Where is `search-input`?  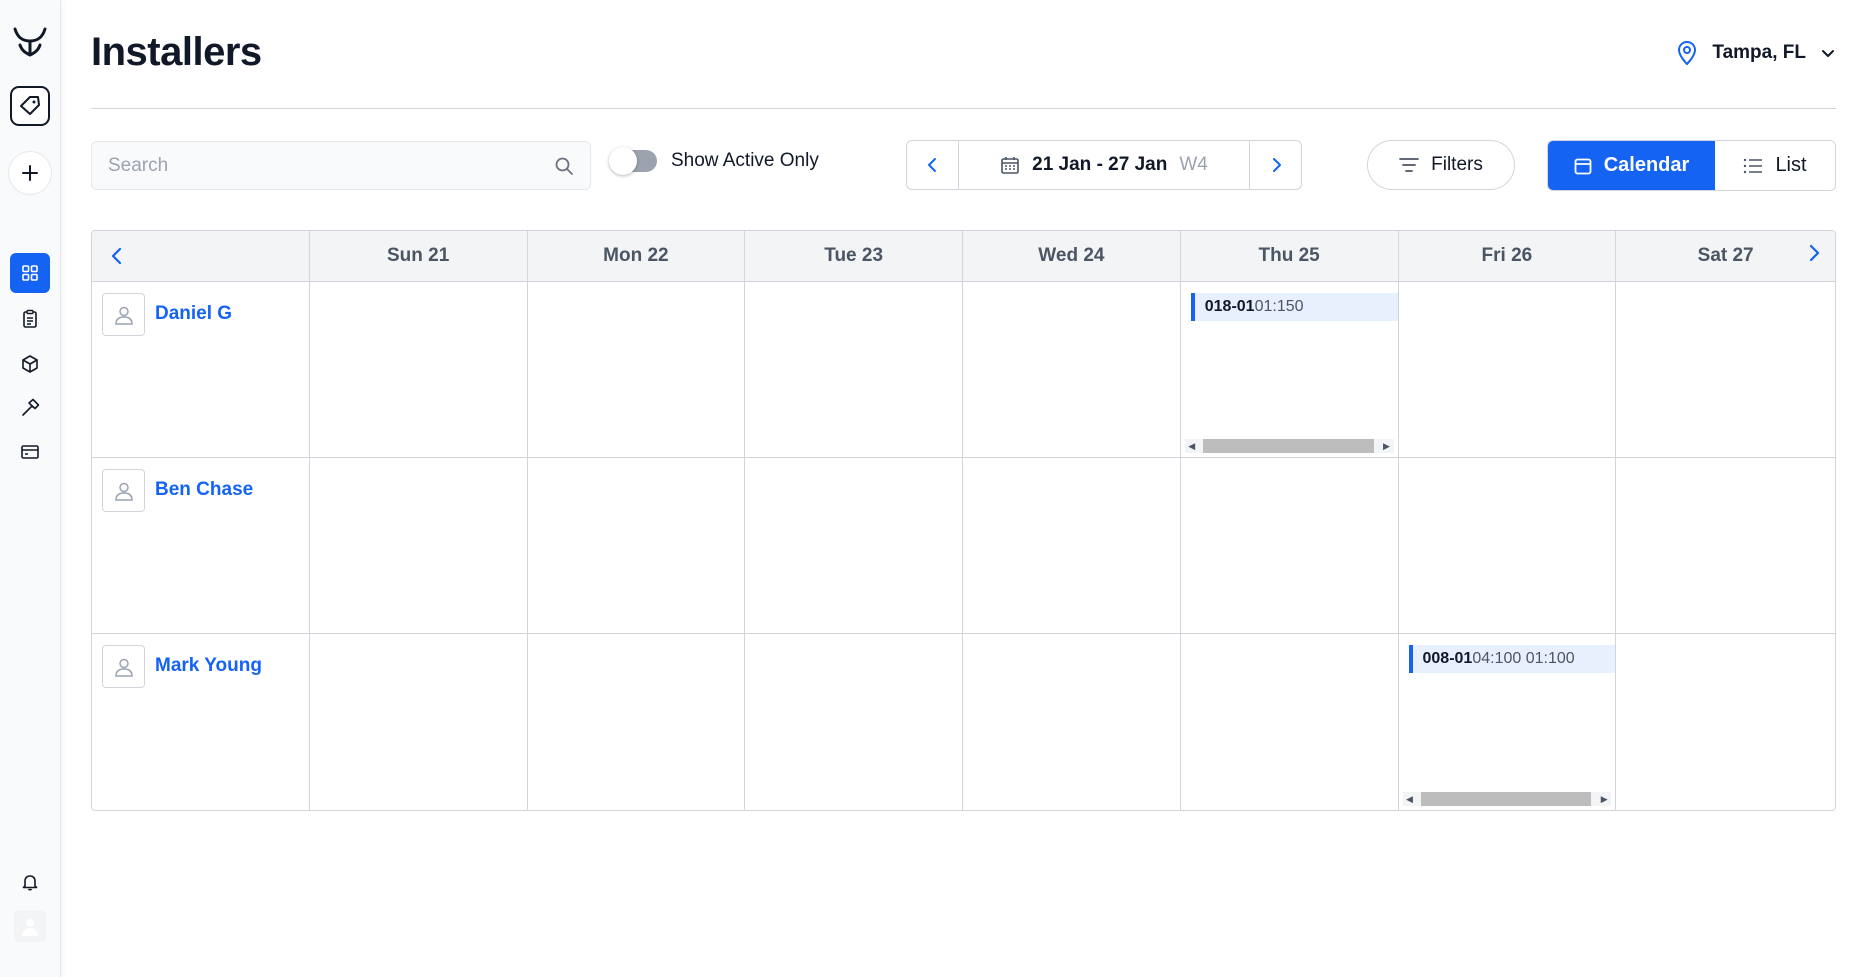 search-input is located at coordinates (331, 165).